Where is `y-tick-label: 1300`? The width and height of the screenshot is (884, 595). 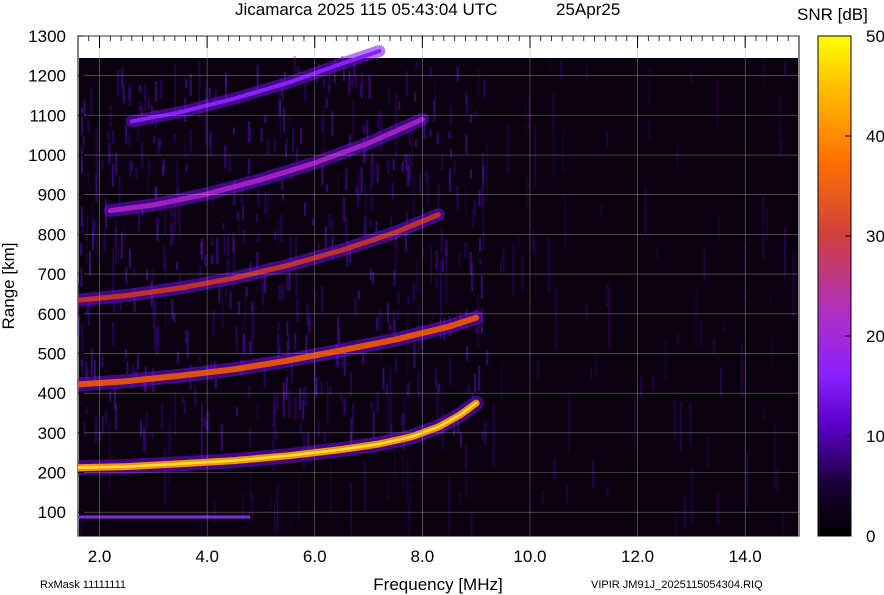 y-tick-label: 1300 is located at coordinates (47, 36).